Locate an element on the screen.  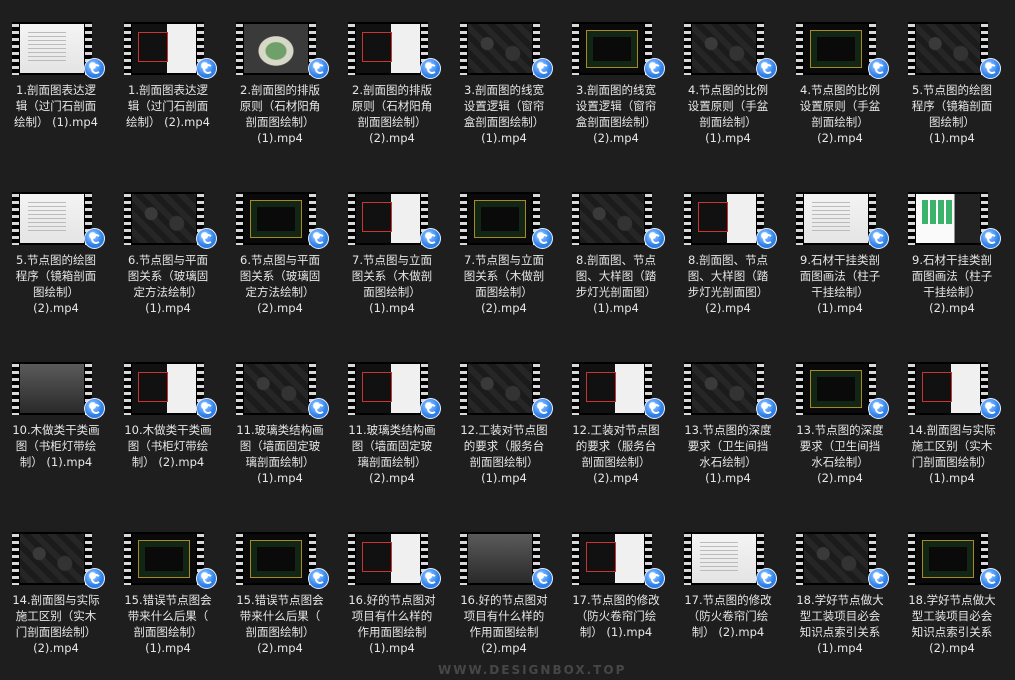
video-file-item: 16.好的节点图对 项目有什么样的 作用面图绘制 (1).mp4 is located at coordinates (392, 590).